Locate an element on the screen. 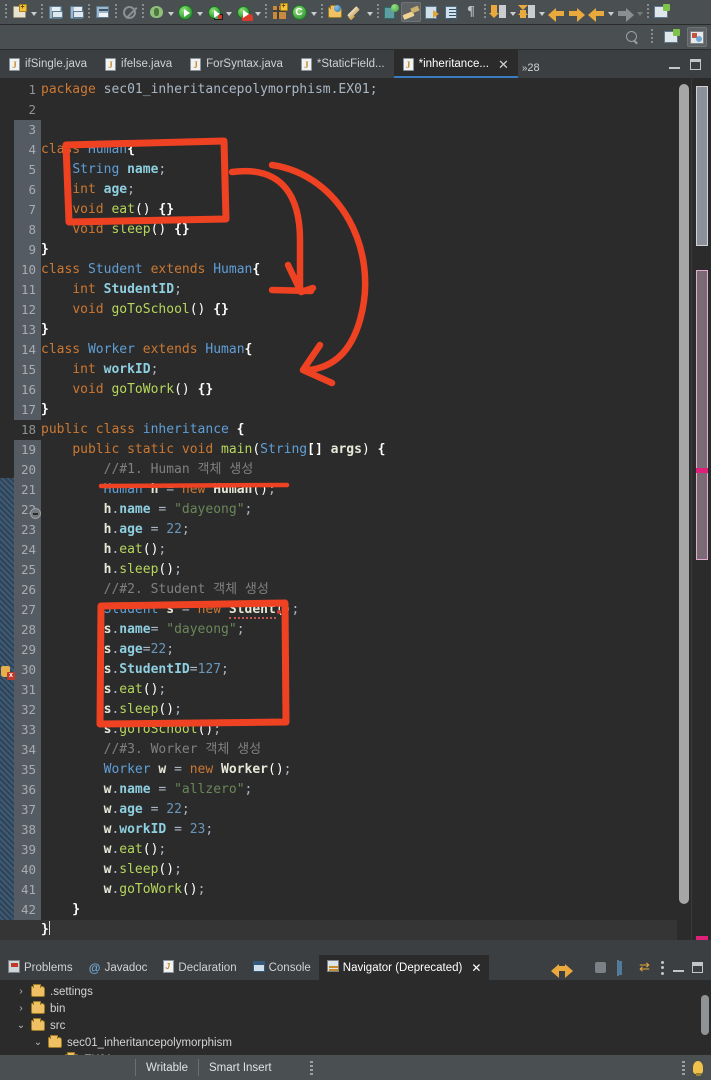 The image size is (711, 1080). code-line: w.age = 22; is located at coordinates (115, 810).